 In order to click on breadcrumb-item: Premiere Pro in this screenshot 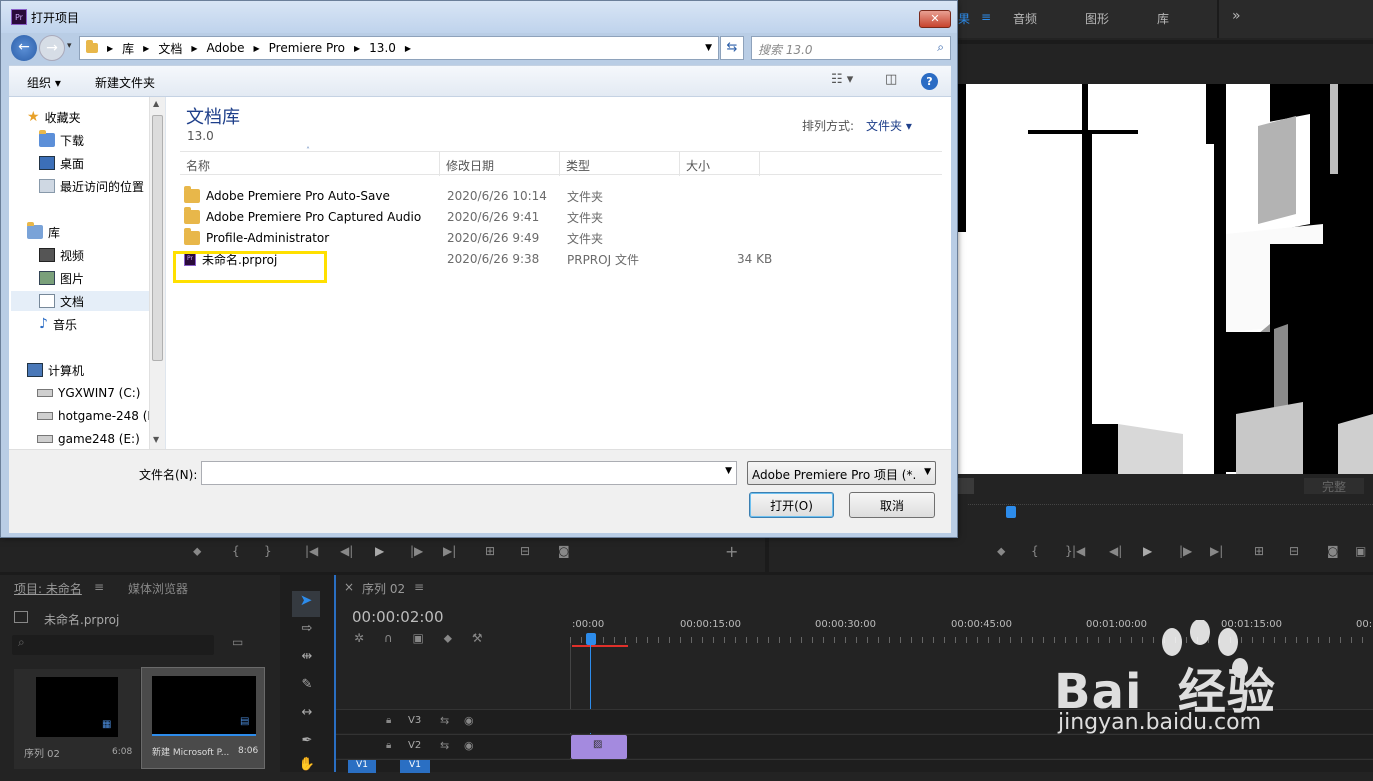, I will do `click(307, 48)`.